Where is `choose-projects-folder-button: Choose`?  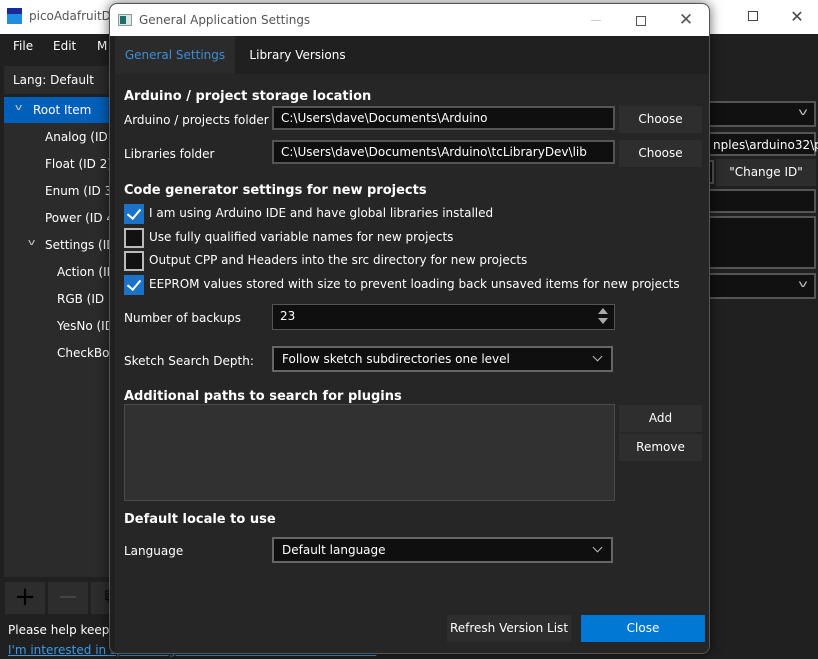
choose-projects-folder-button: Choose is located at coordinates (660, 119).